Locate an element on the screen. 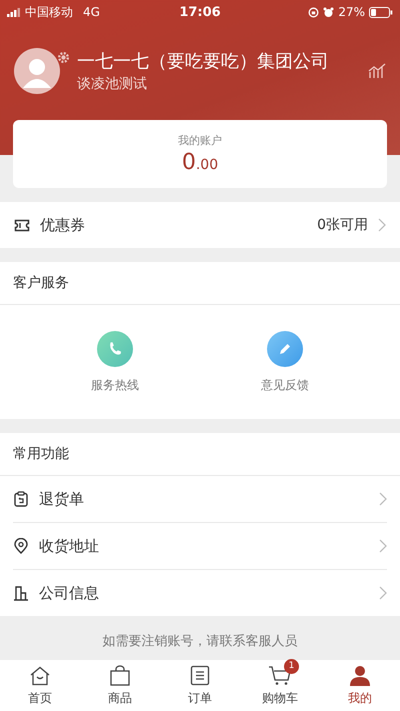 The image size is (400, 711). tab-item: 订单 is located at coordinates (200, 685).